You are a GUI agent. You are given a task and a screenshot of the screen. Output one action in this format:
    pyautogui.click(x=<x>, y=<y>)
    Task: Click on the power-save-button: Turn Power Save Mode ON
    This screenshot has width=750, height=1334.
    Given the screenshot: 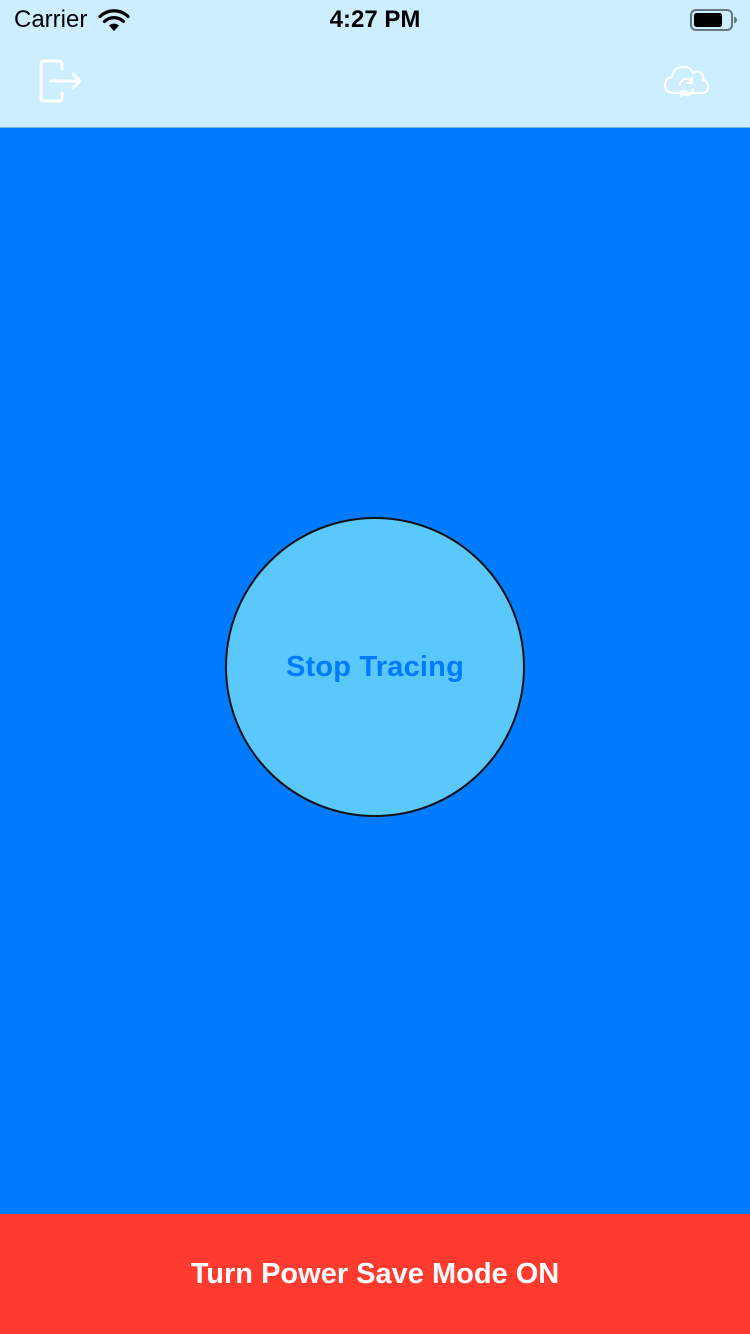 What is the action you would take?
    pyautogui.click(x=375, y=1274)
    